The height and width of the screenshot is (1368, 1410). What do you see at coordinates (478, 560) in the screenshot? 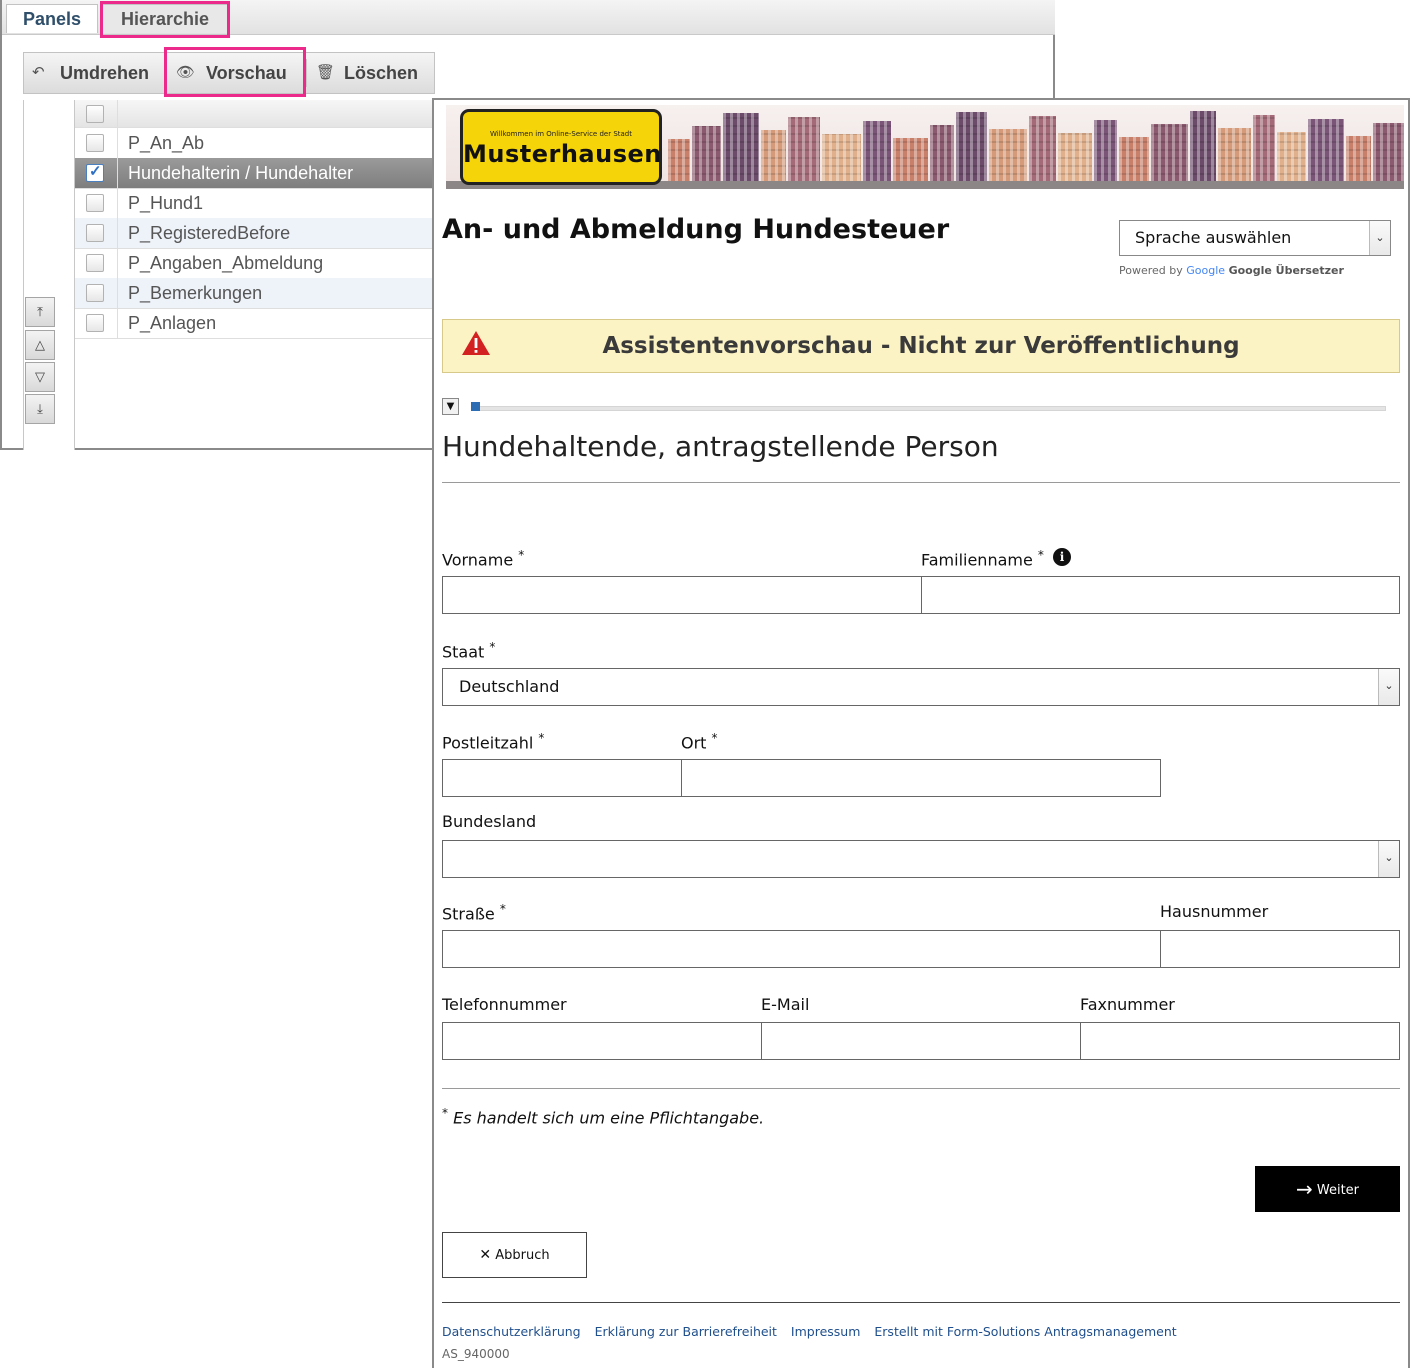
I see `vorname-label-text: Vorname` at bounding box center [478, 560].